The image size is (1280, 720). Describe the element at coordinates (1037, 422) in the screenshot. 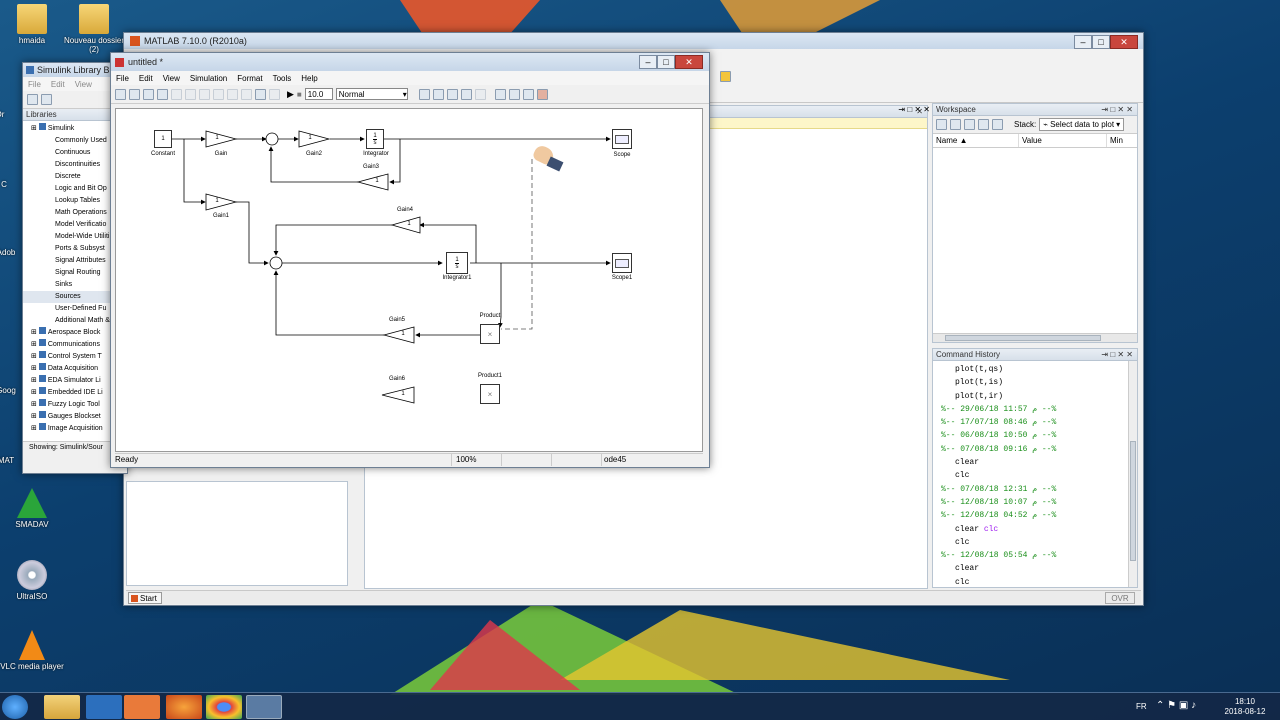

I see `history-entry: %-- م 08:46 17/07/18 --%` at that location.